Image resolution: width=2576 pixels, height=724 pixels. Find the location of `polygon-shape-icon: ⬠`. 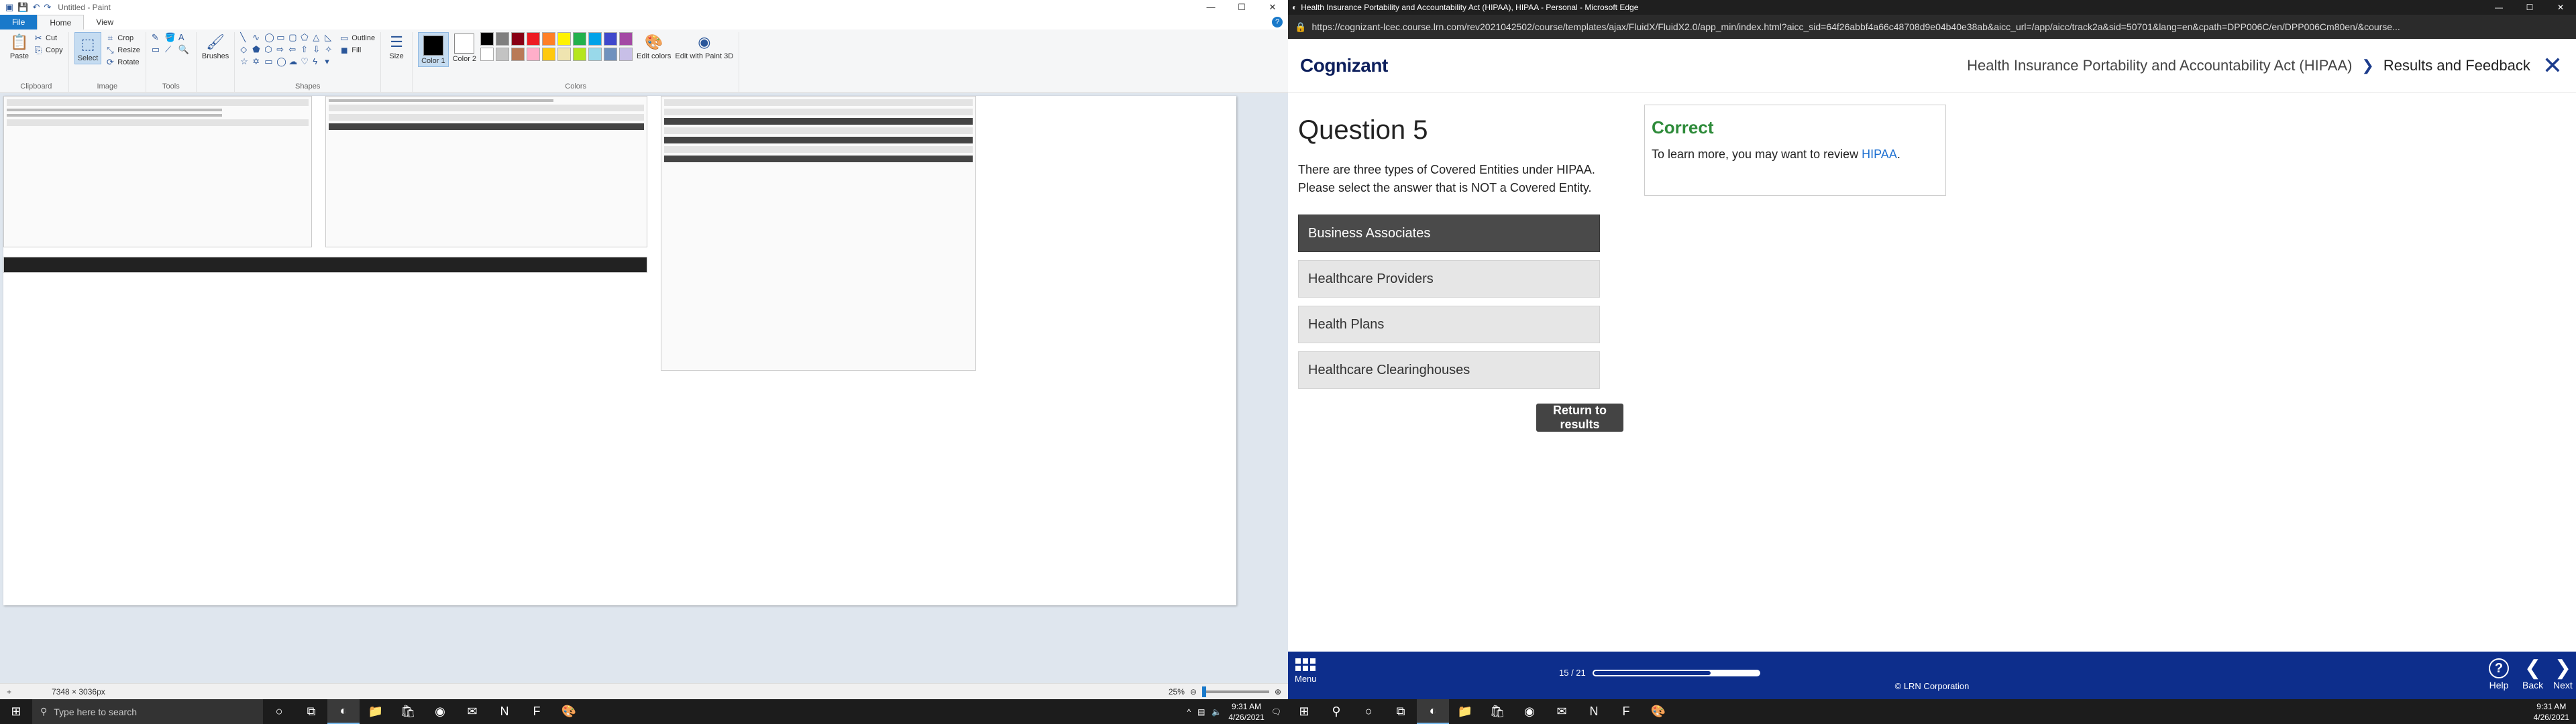

polygon-shape-icon: ⬠ is located at coordinates (306, 37).